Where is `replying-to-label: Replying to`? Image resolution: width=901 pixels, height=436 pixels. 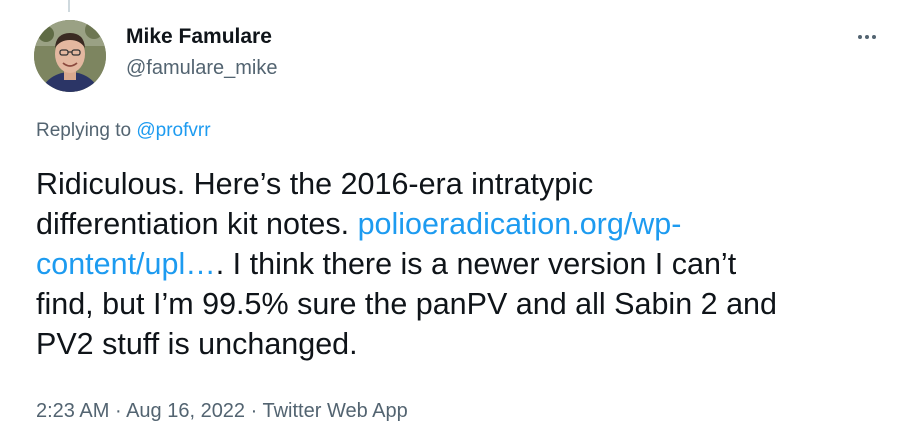 replying-to-label: Replying to is located at coordinates (86, 130).